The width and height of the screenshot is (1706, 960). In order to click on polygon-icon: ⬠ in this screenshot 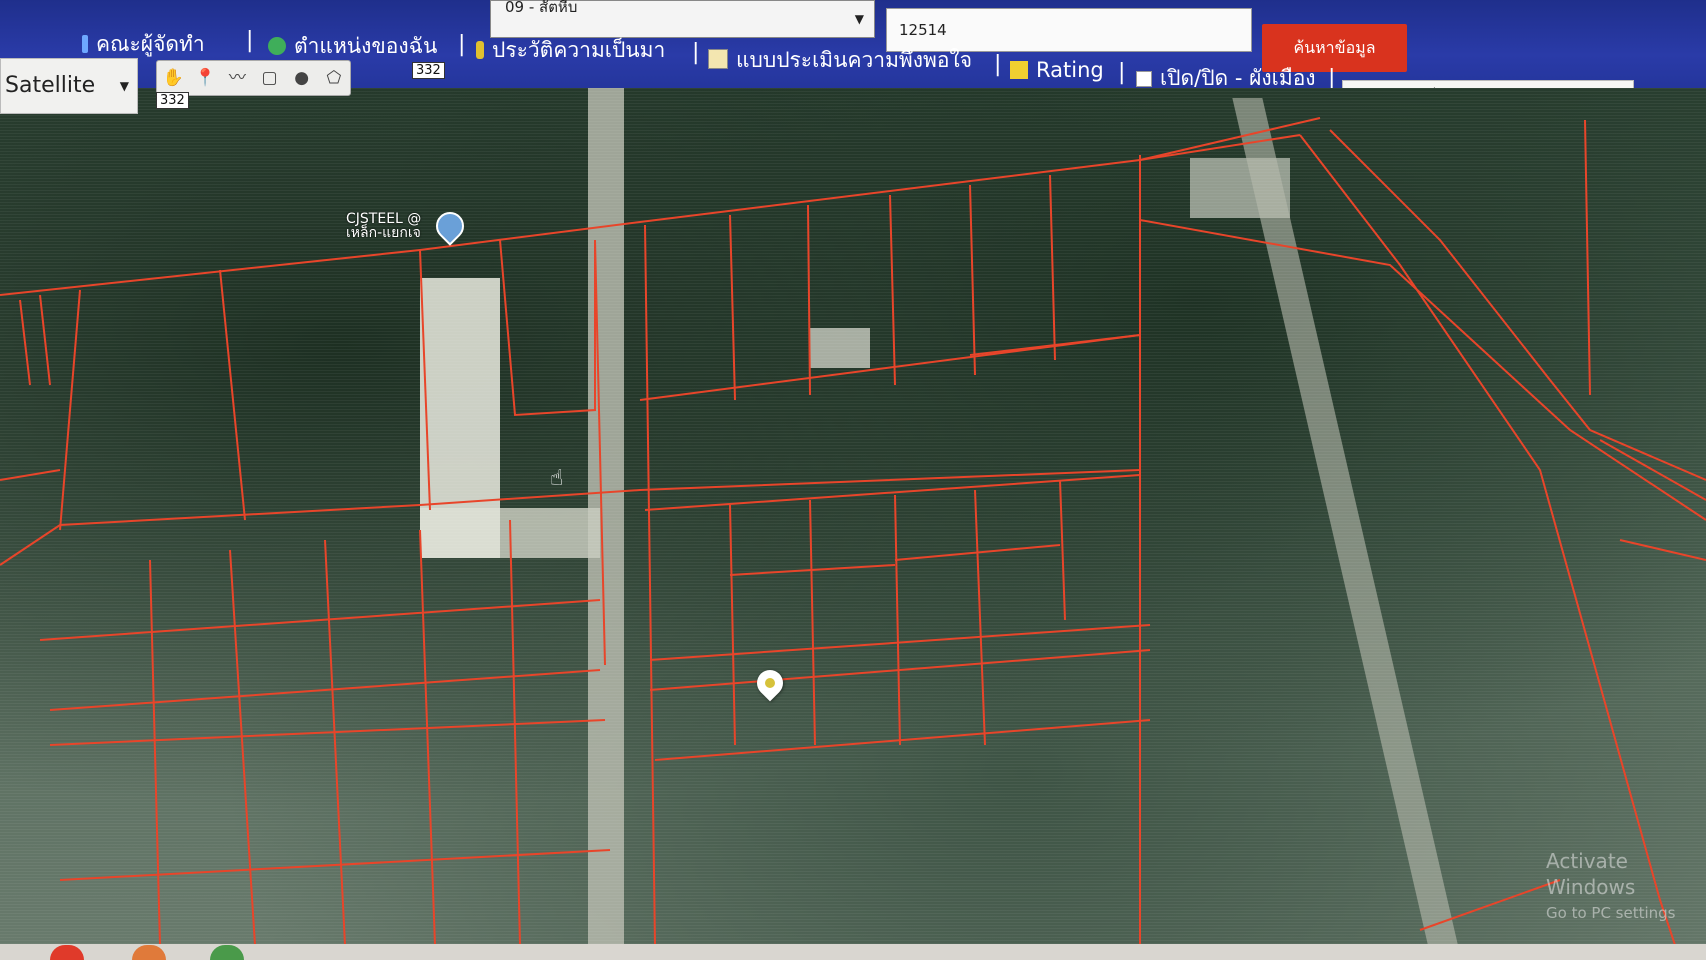, I will do `click(334, 78)`.